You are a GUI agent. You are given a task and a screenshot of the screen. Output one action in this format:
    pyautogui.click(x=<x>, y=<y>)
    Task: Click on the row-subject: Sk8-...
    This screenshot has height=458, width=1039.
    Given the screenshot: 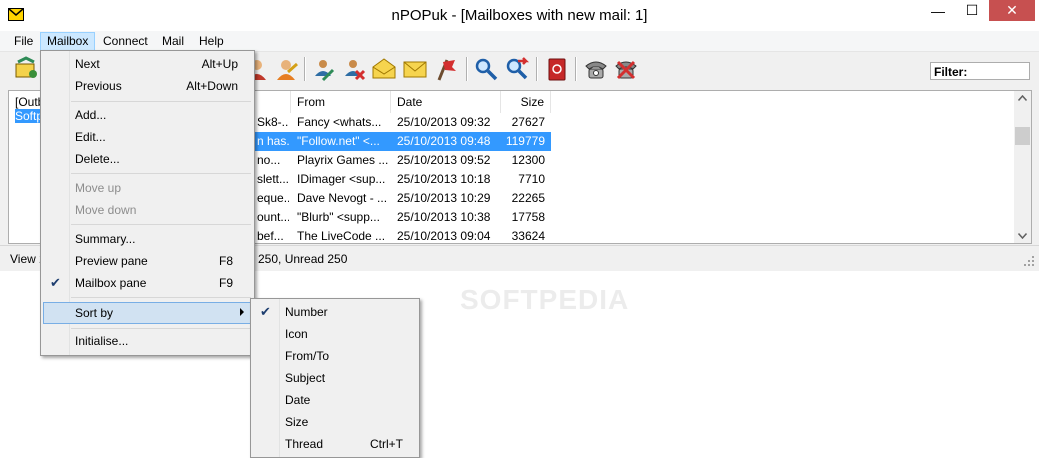 What is the action you would take?
    pyautogui.click(x=273, y=122)
    